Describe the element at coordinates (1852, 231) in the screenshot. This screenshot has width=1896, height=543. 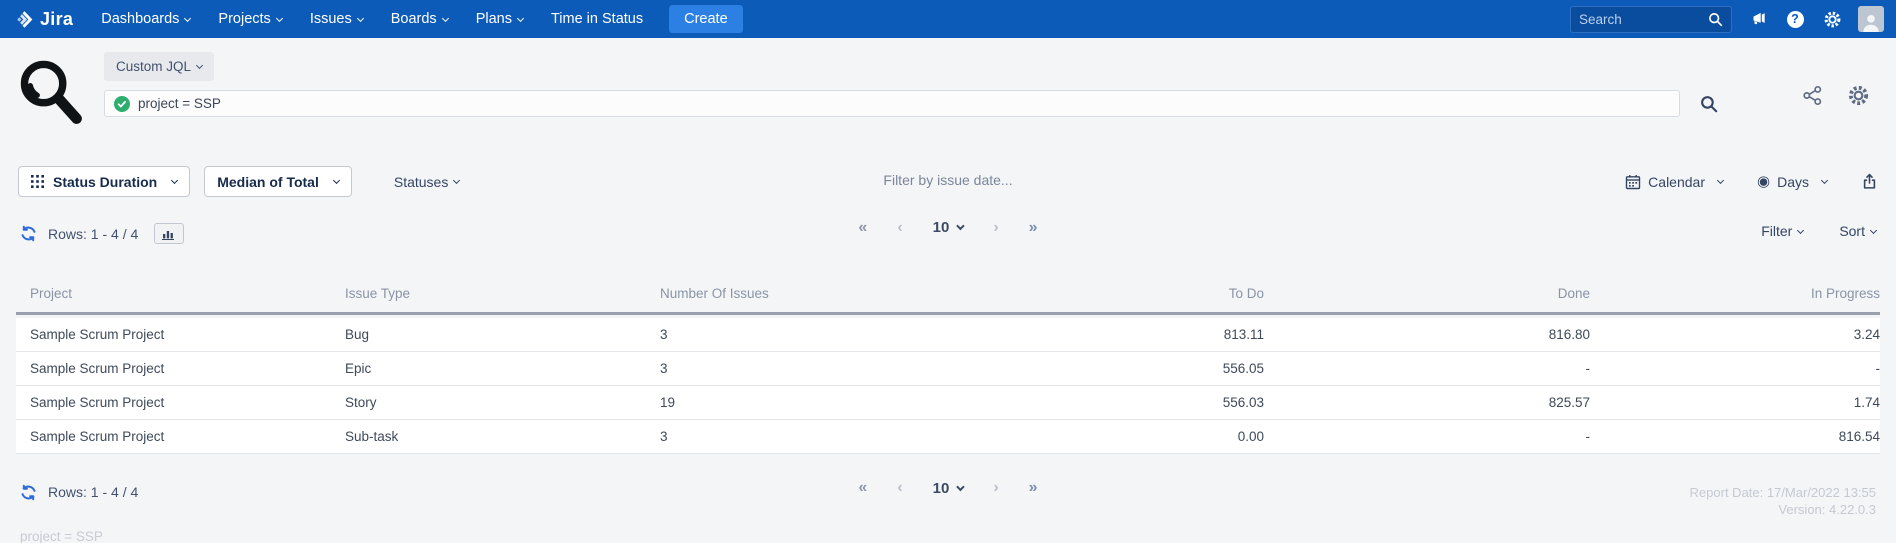
I see `sort-label: Sort` at that location.